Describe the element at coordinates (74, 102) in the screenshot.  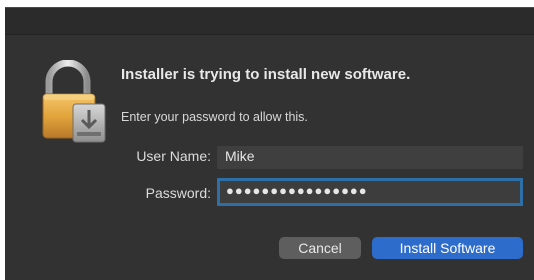
I see `lock-icon` at that location.